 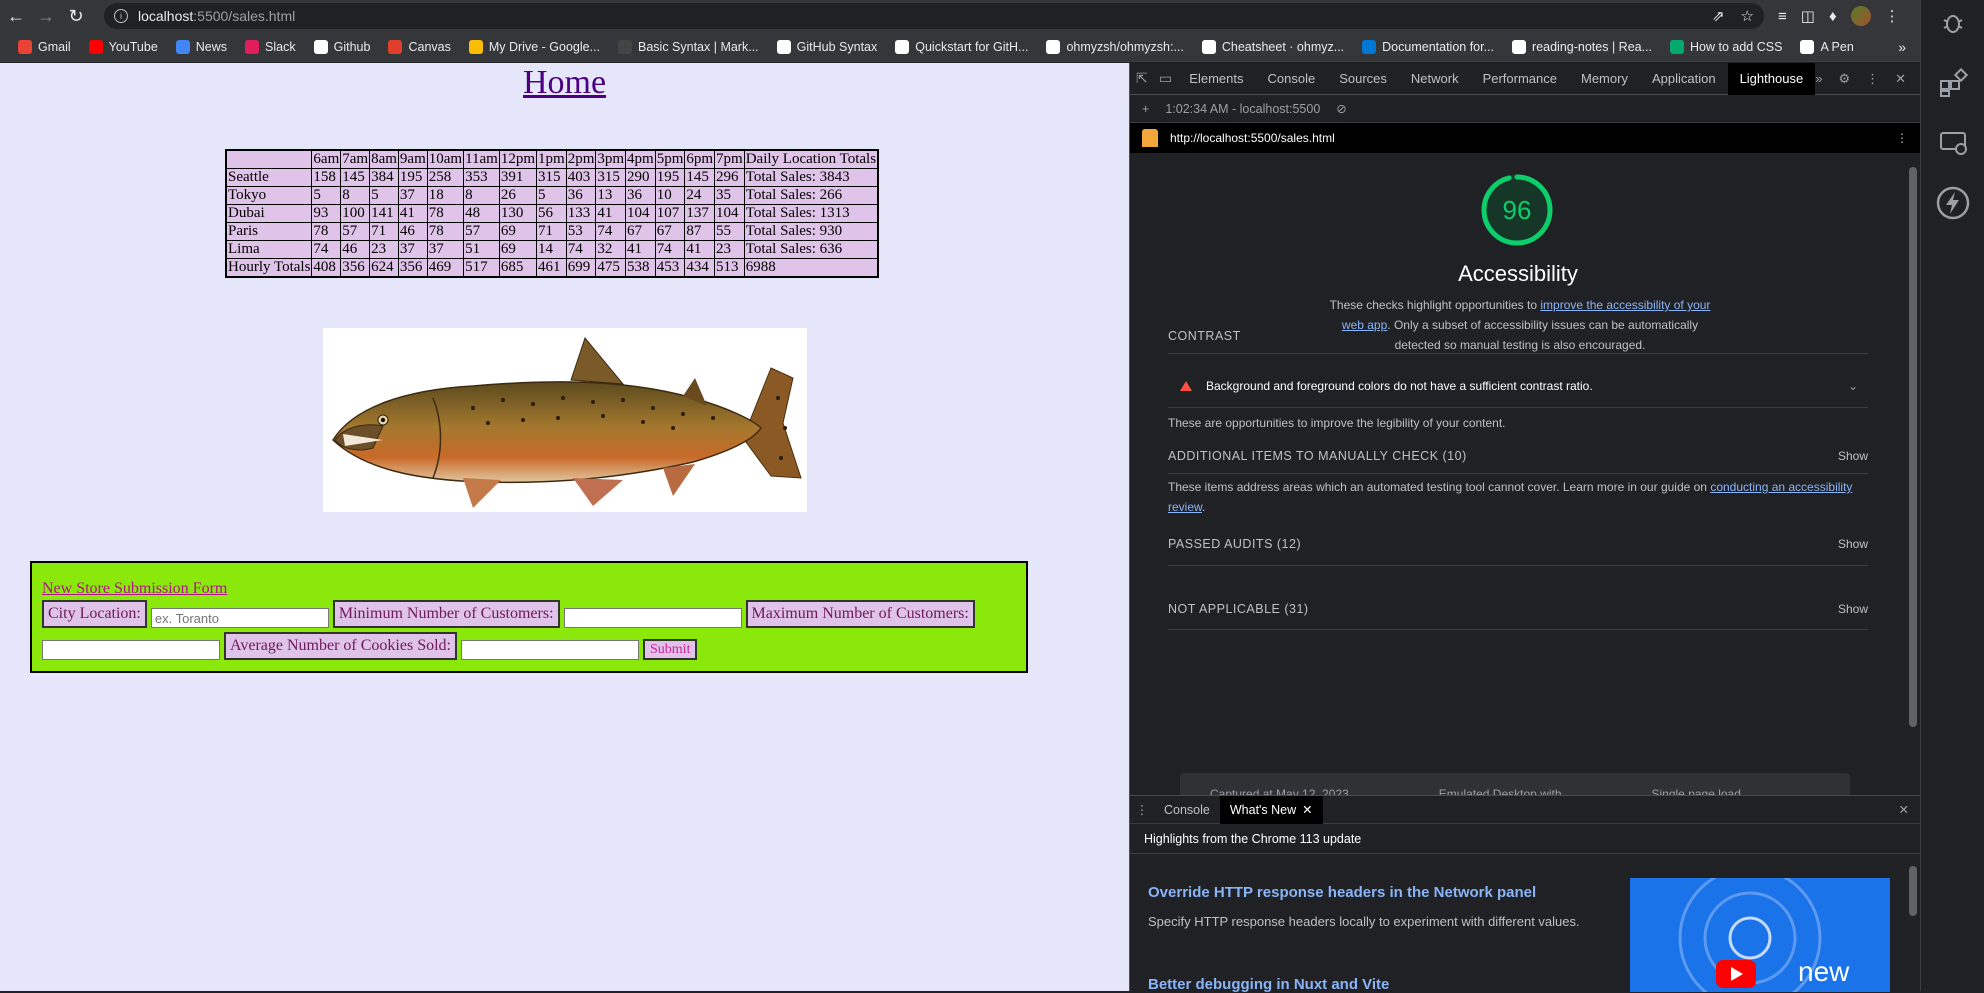 What do you see at coordinates (481, 231) in the screenshot?
I see `table-cell: 57` at bounding box center [481, 231].